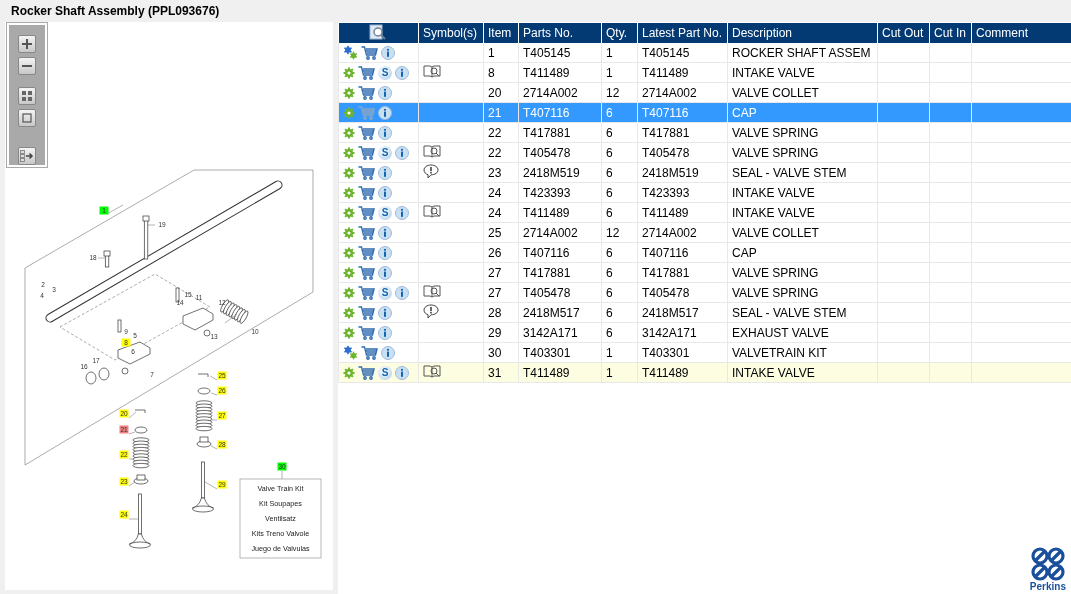 The height and width of the screenshot is (594, 1071). What do you see at coordinates (704, 192) in the screenshot?
I see `table-row: 24 T423393 6 T423393 INTAKE VALVE` at bounding box center [704, 192].